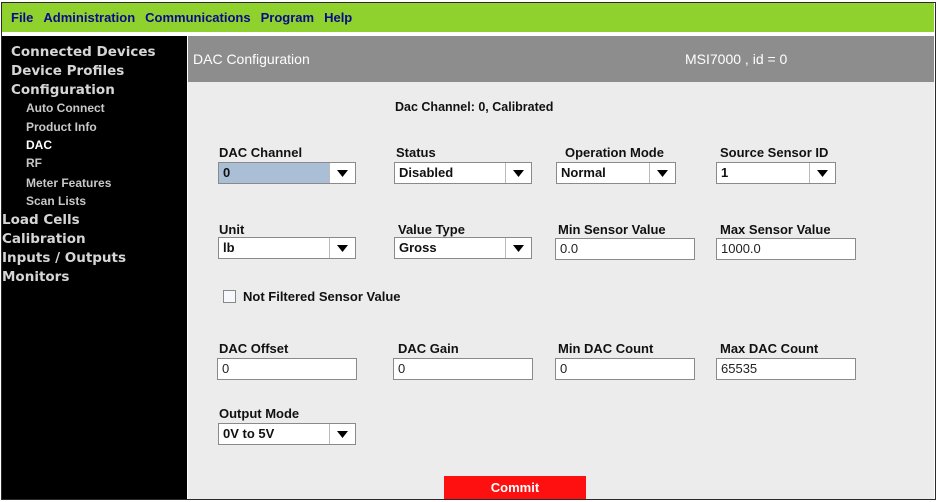 This screenshot has height=502, width=937. I want to click on unit-value: lb, so click(229, 247).